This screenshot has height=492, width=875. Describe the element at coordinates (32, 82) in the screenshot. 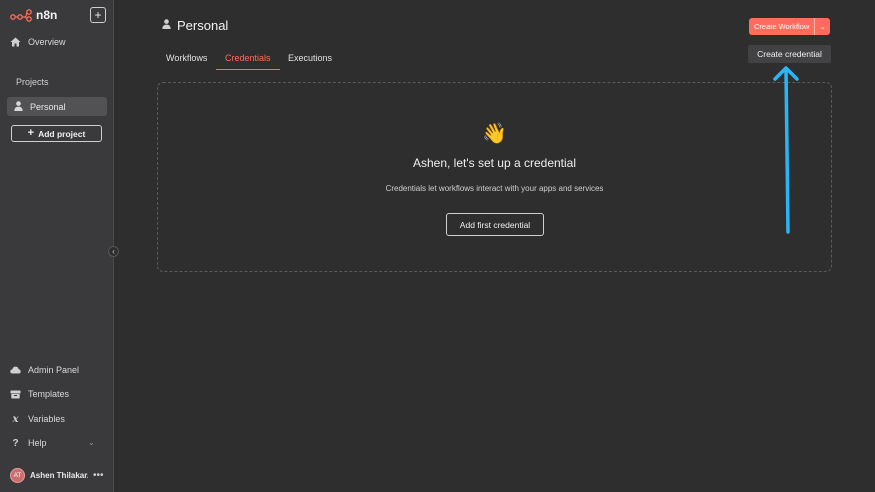

I see `projects-section-title: Projects` at that location.